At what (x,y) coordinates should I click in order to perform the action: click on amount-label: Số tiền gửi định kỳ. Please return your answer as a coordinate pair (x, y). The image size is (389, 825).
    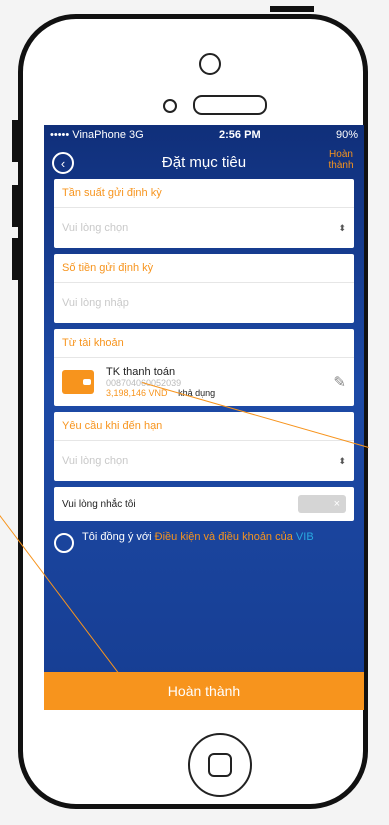
    Looking at the image, I should click on (204, 268).